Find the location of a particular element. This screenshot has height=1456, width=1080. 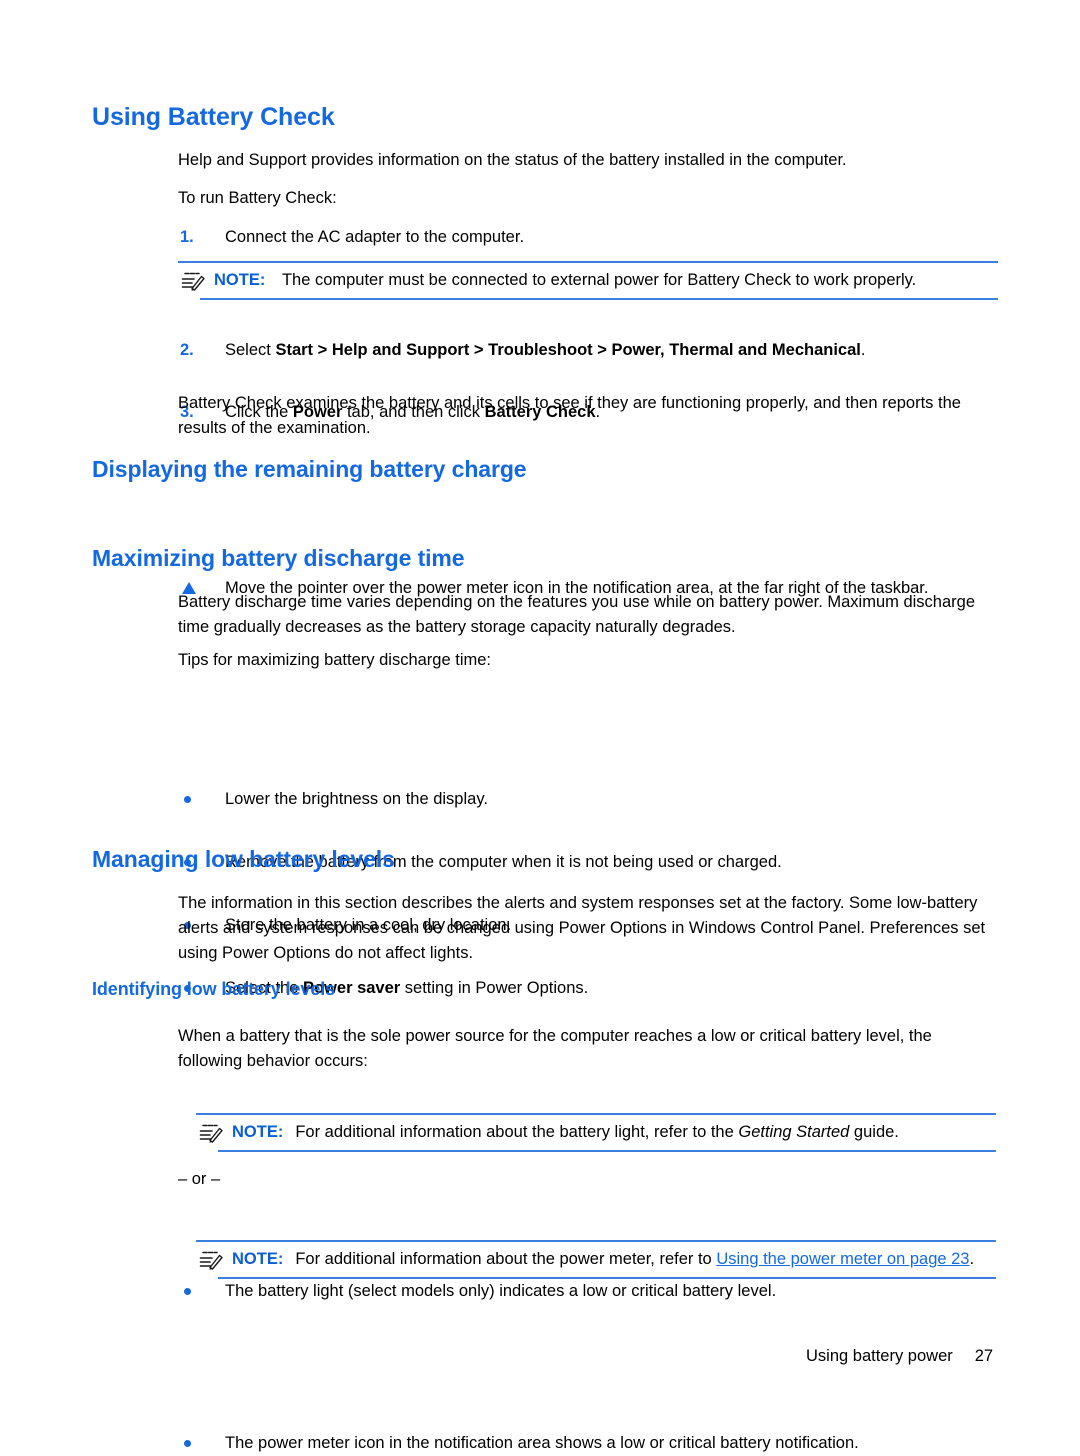

heading-displaying-charge: Displaying the remaining battery charge is located at coordinates (542, 469).